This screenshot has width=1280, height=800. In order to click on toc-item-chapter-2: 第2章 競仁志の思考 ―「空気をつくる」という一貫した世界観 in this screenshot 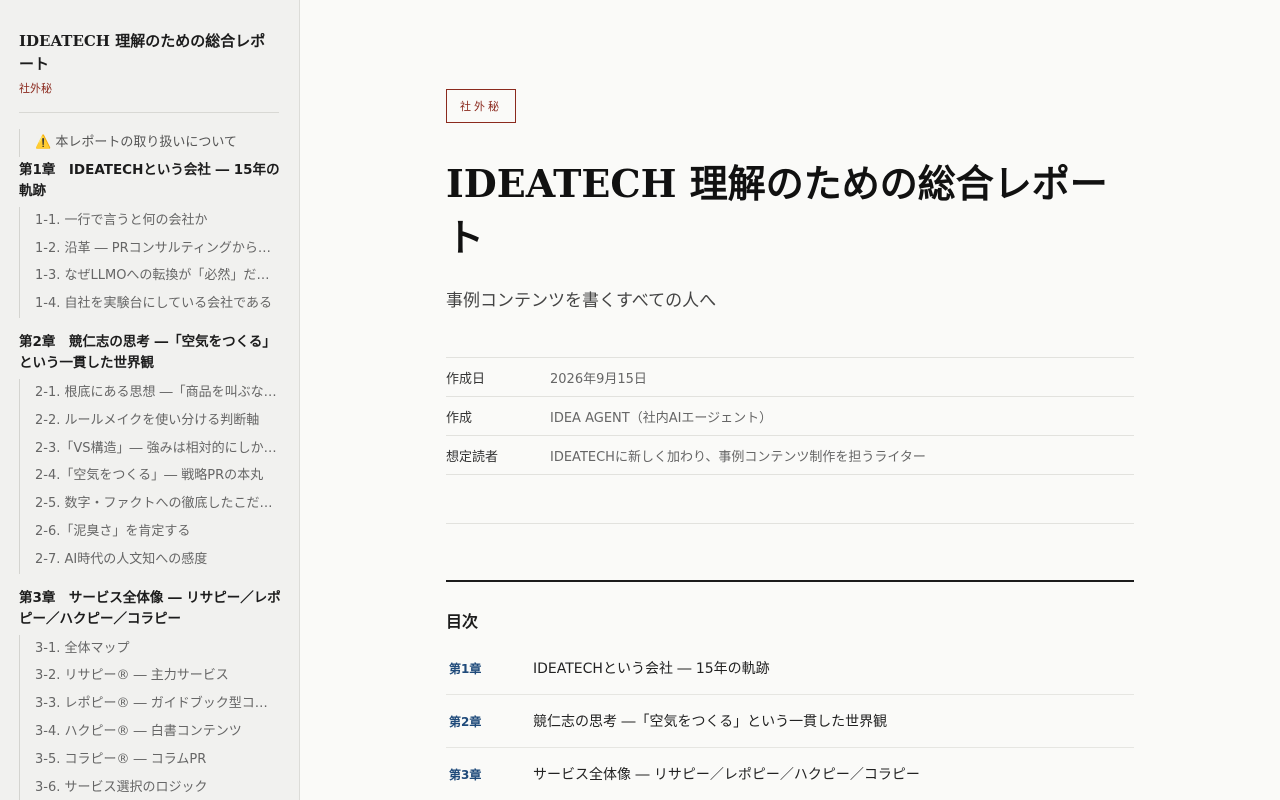, I will do `click(790, 721)`.